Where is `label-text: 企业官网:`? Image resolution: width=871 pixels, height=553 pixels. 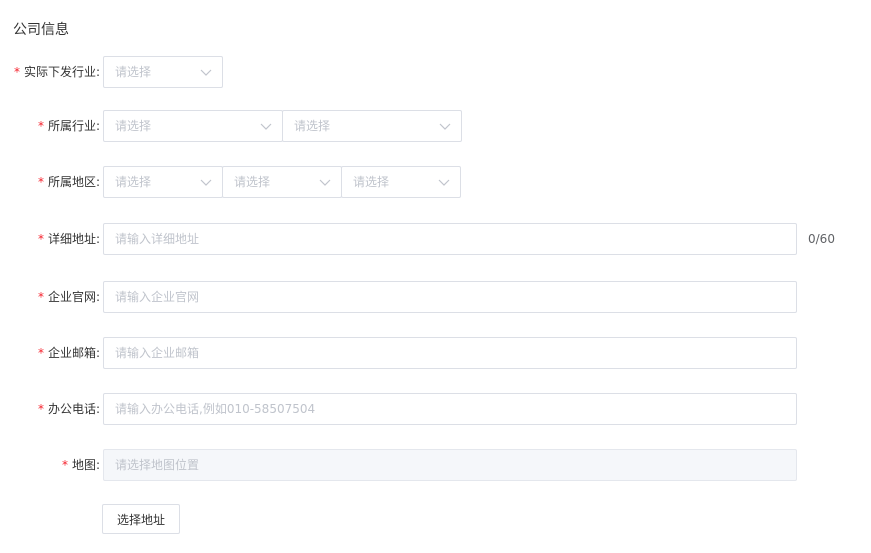
label-text: 企业官网: is located at coordinates (73, 297).